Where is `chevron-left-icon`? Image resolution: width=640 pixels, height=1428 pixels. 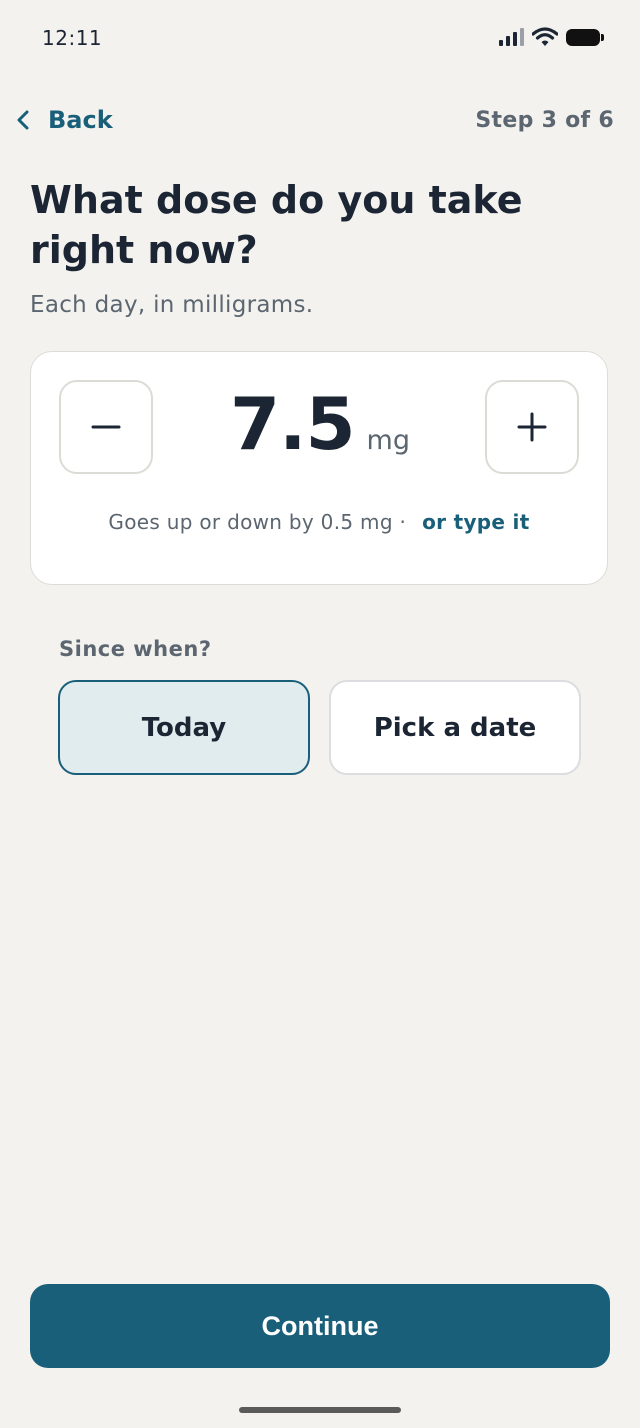 chevron-left-icon is located at coordinates (23, 120).